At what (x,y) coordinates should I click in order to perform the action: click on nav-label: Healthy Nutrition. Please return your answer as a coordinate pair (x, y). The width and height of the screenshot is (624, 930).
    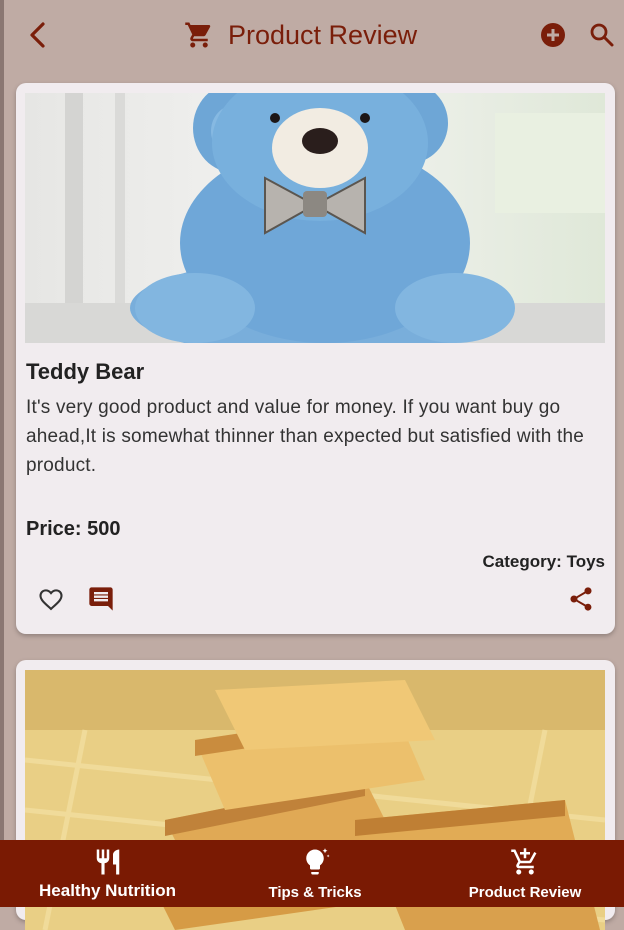
    Looking at the image, I should click on (107, 890).